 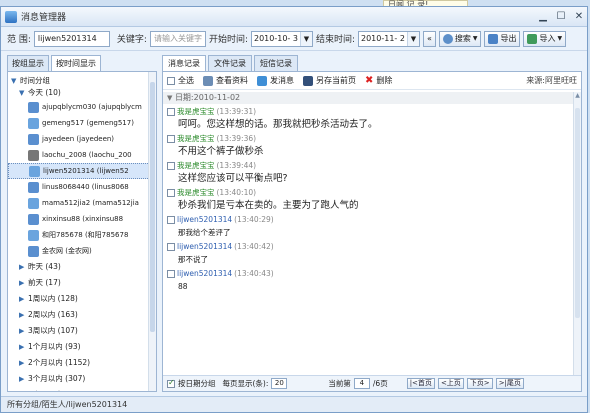 I want to click on tree-group: ▶ 2个月以内 (1152), so click(x=82, y=363).